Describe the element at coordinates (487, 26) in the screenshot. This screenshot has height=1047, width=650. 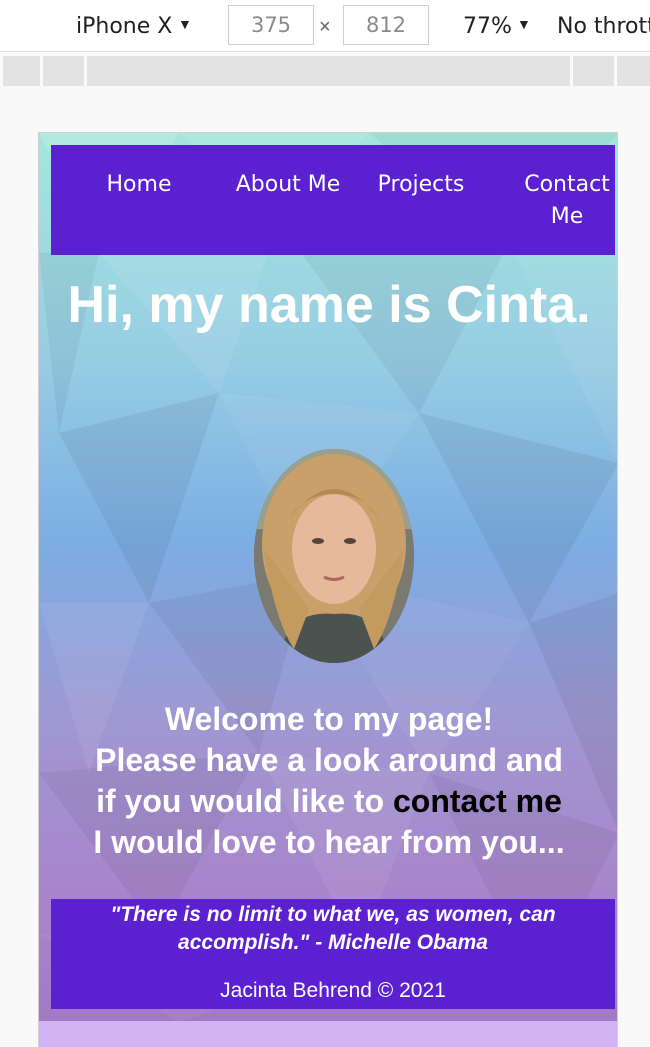
I see `zoom-select: 77%` at that location.